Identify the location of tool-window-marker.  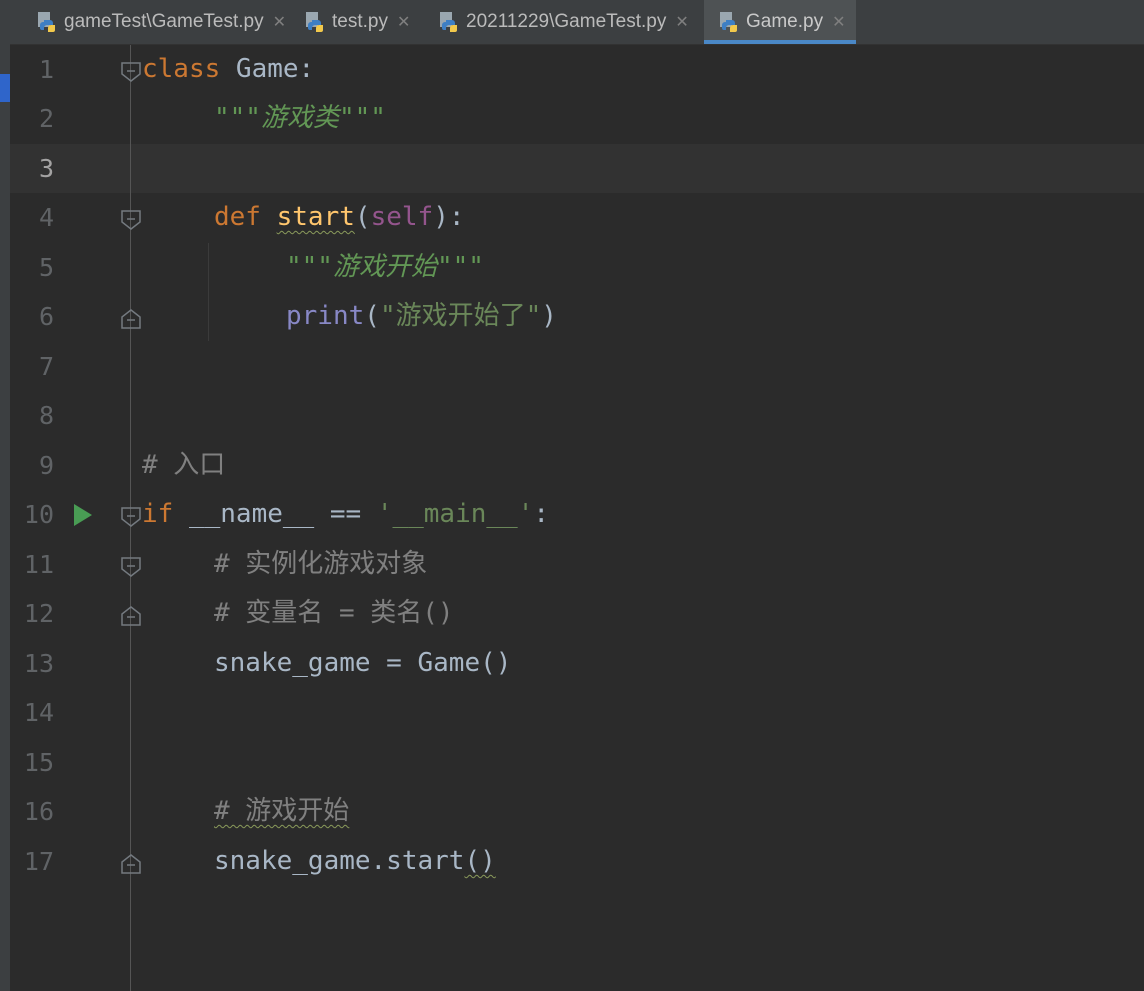
(5, 88).